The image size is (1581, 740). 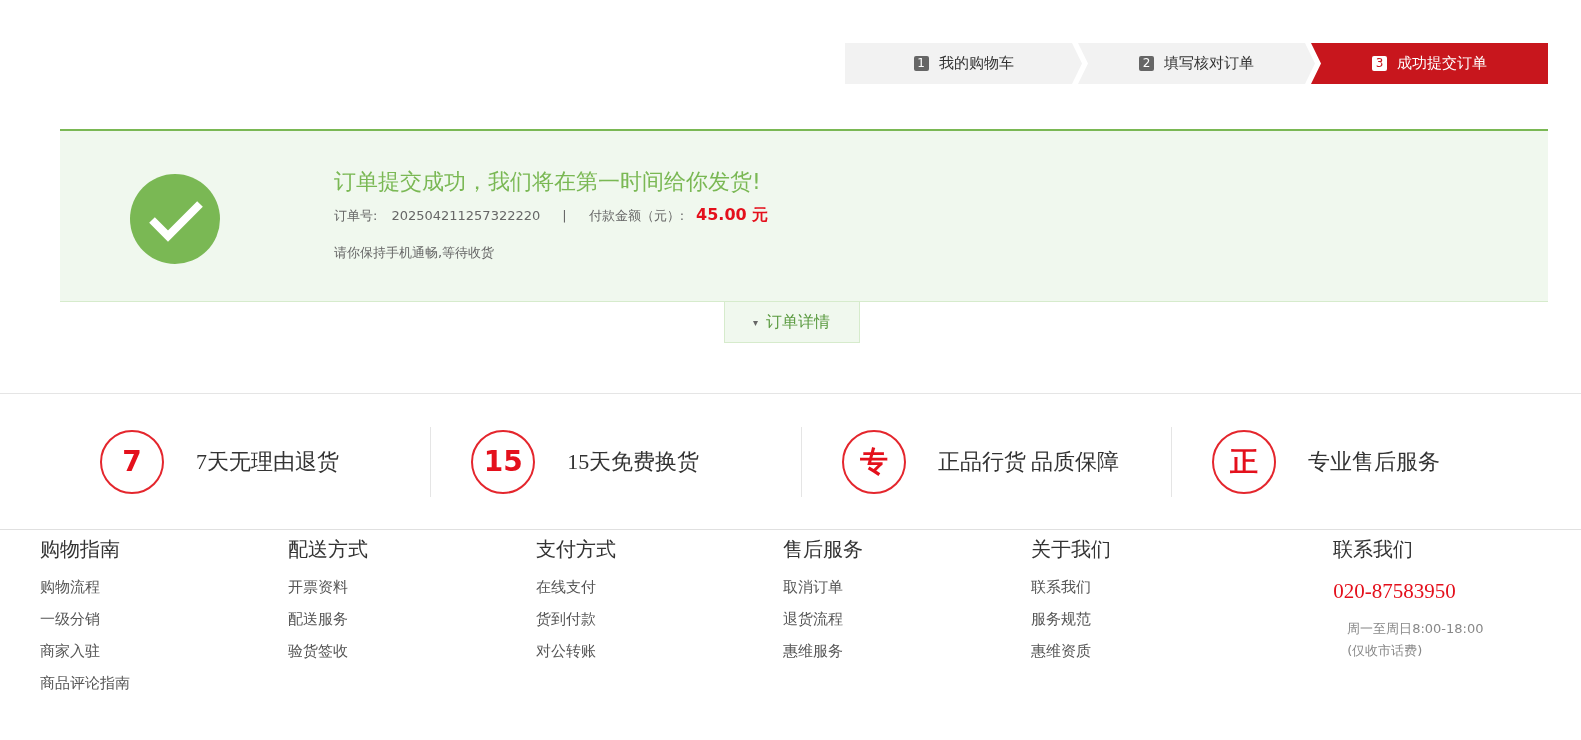 What do you see at coordinates (813, 619) in the screenshot?
I see `footer-link: 退货流程` at bounding box center [813, 619].